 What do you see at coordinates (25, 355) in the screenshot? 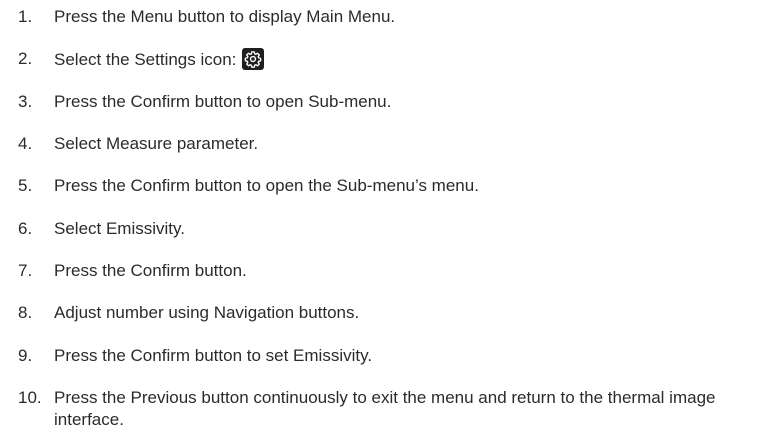
I see `step-number: 9.` at bounding box center [25, 355].